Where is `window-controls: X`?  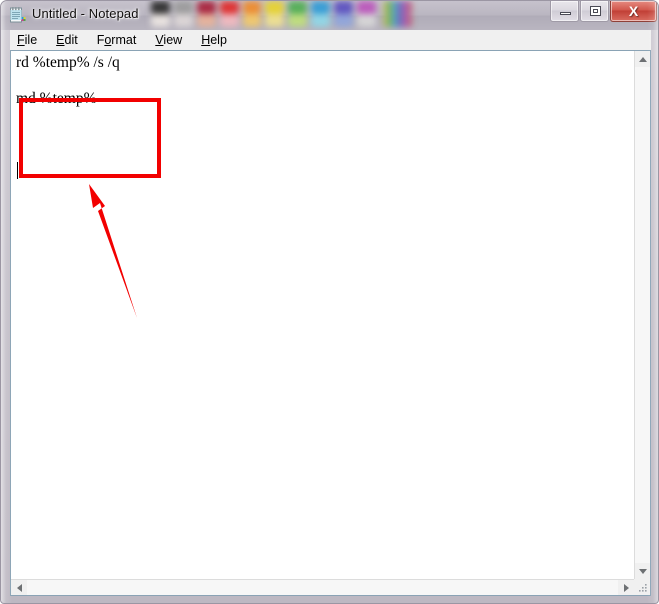
window-controls: X is located at coordinates (603, 12).